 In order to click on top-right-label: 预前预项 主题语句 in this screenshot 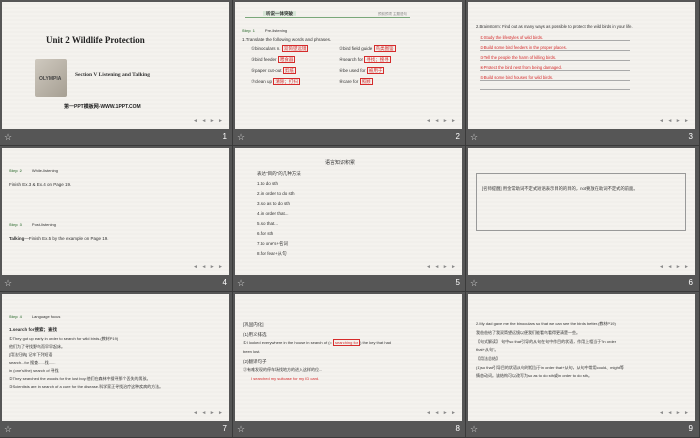, I will do `click(392, 14)`.